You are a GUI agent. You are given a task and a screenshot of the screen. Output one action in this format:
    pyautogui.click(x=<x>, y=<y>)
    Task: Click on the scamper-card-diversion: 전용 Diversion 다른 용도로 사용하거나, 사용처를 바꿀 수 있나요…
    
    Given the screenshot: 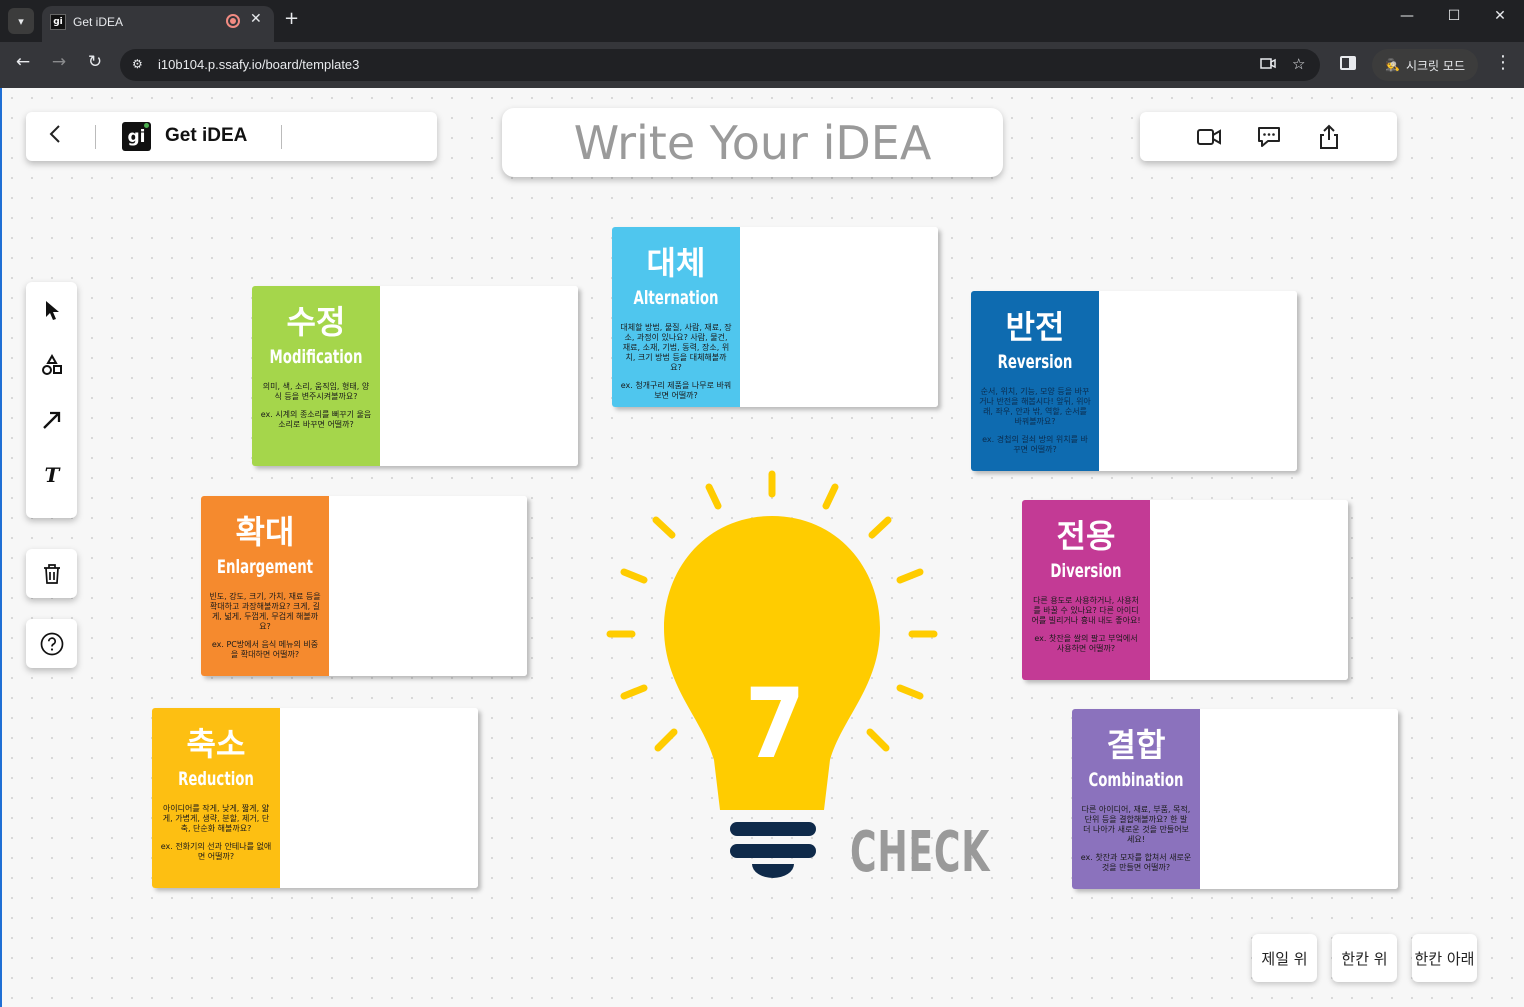 What is the action you would take?
    pyautogui.click(x=1185, y=590)
    